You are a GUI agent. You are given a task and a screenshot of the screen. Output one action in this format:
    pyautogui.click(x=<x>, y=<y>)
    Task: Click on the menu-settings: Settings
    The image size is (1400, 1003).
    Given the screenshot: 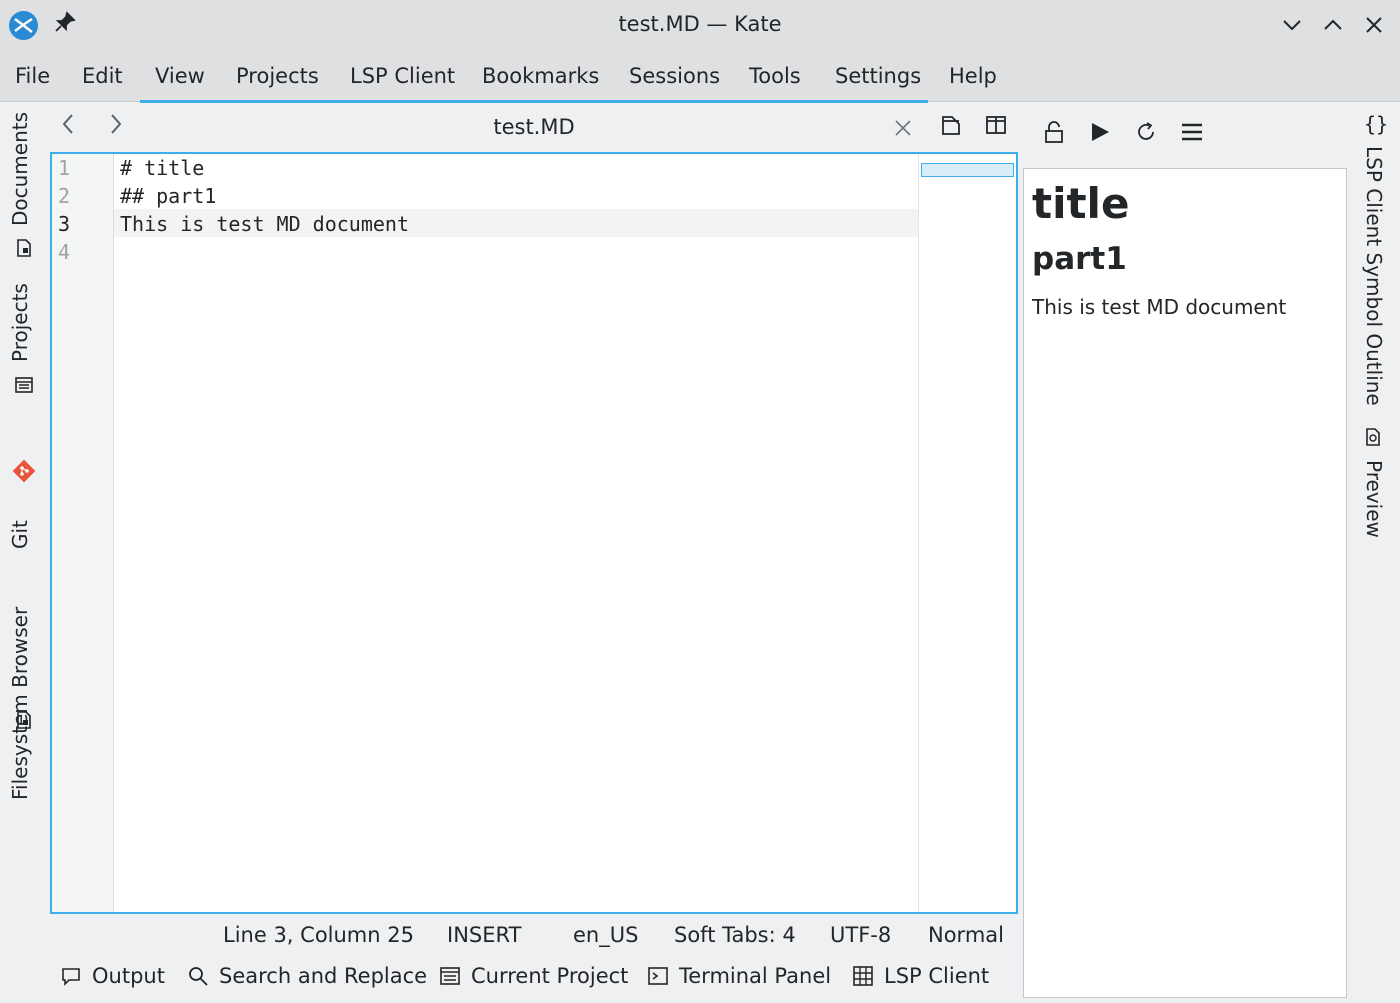 What is the action you would take?
    pyautogui.click(x=878, y=76)
    